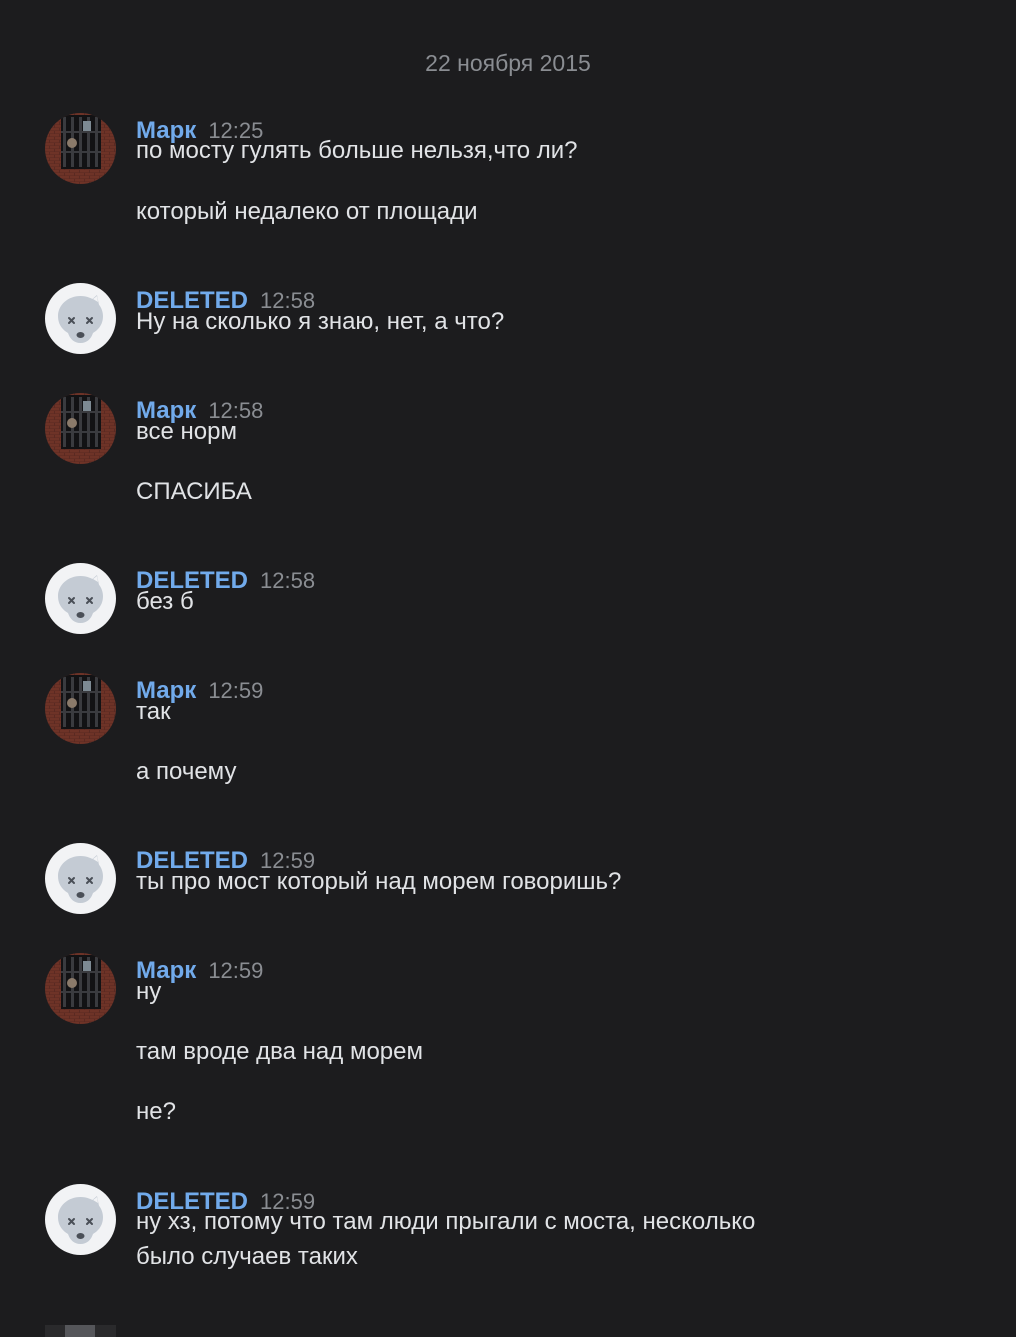 This screenshot has width=1016, height=1337. Describe the element at coordinates (165, 601) in the screenshot. I see `message-text: без б` at that location.